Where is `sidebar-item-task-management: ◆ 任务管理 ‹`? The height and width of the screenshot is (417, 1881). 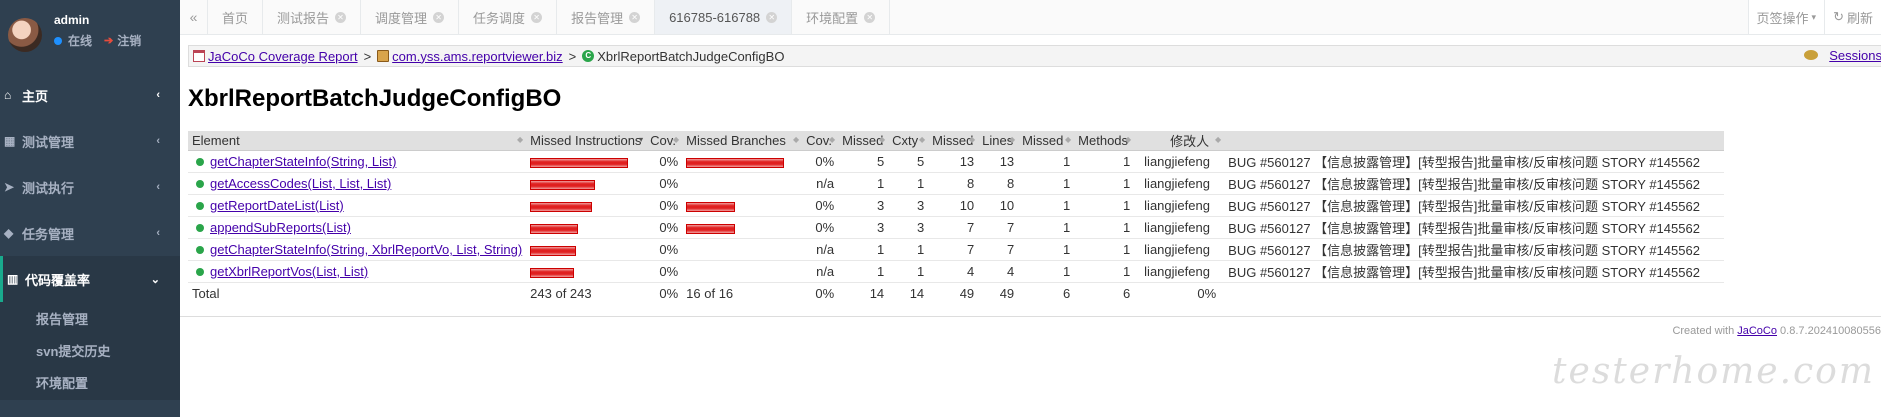 sidebar-item-task-management: ◆ 任务管理 ‹ is located at coordinates (90, 233).